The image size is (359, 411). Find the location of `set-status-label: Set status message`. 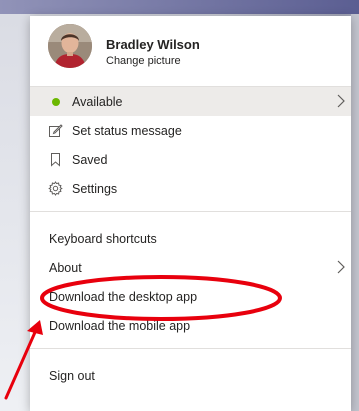

set-status-label: Set status message is located at coordinates (127, 130).